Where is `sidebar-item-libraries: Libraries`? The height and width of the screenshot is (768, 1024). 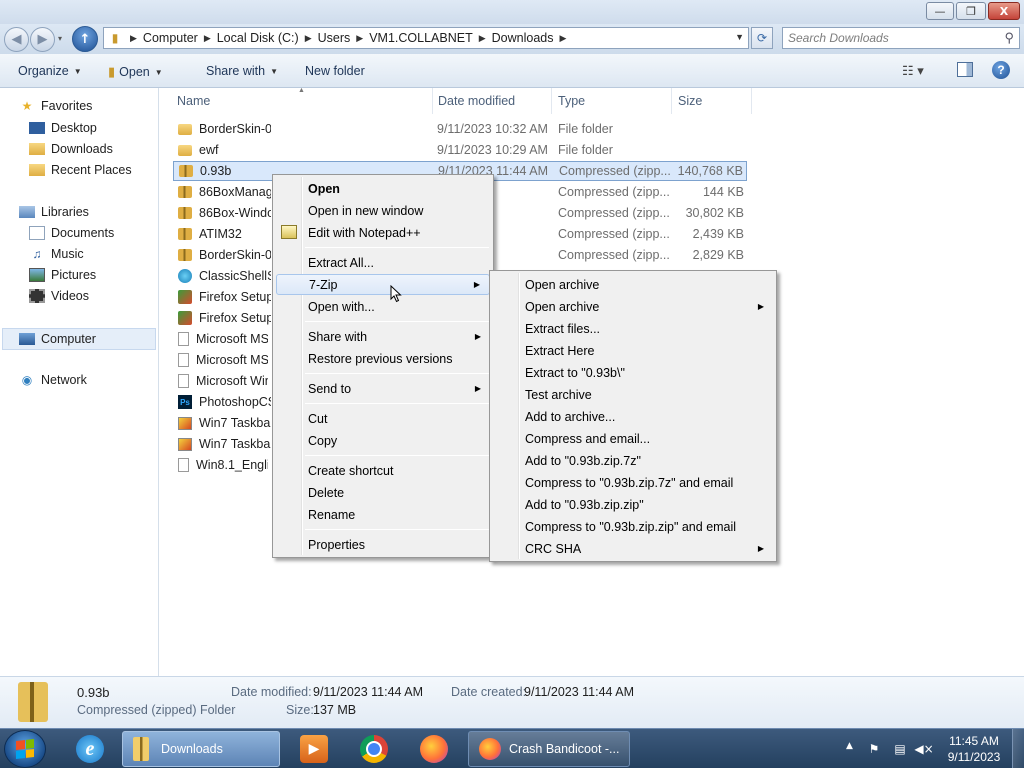
sidebar-item-libraries: Libraries is located at coordinates (54, 212).